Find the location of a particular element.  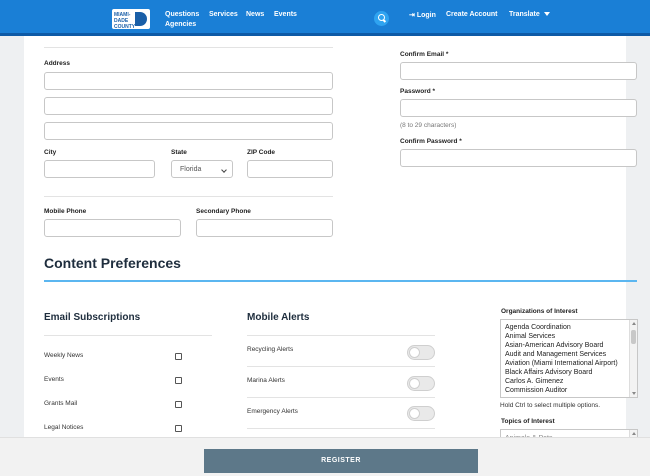

secondary-phone-label: Secondary Phone is located at coordinates (223, 211).